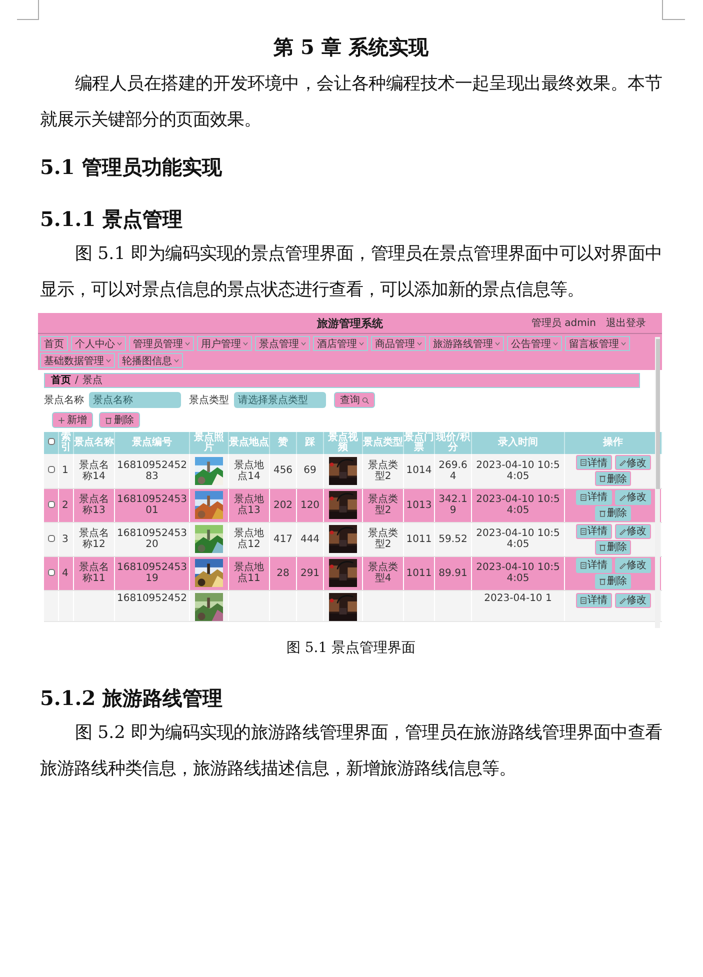 This screenshot has height=977, width=703. I want to click on column-header: 赞, so click(283, 442).